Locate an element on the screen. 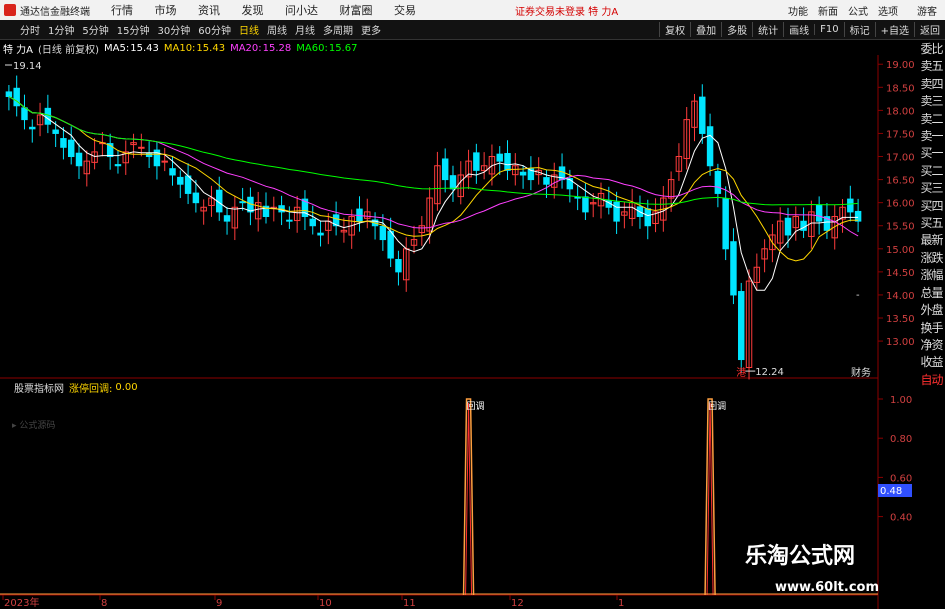 The image size is (945, 609). time-label: 10 is located at coordinates (325, 603).